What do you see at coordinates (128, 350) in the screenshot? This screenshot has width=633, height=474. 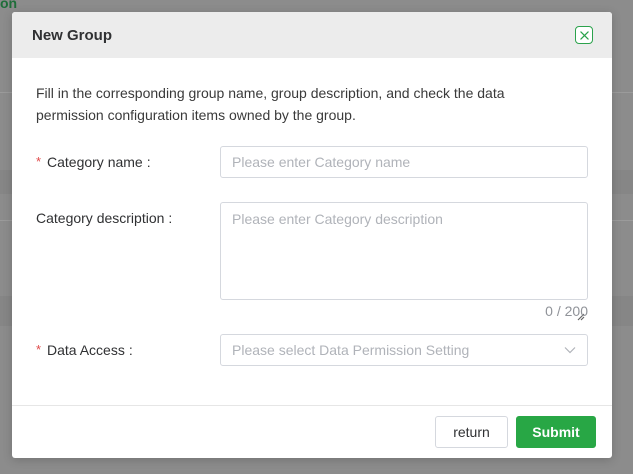 I see `data-access-label: * Data Access :` at bounding box center [128, 350].